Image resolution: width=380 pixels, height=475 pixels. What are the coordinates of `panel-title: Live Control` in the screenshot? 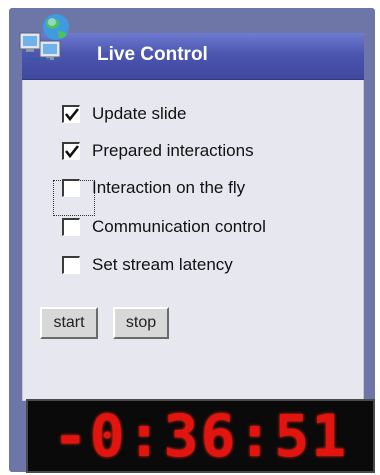 It's located at (152, 54).